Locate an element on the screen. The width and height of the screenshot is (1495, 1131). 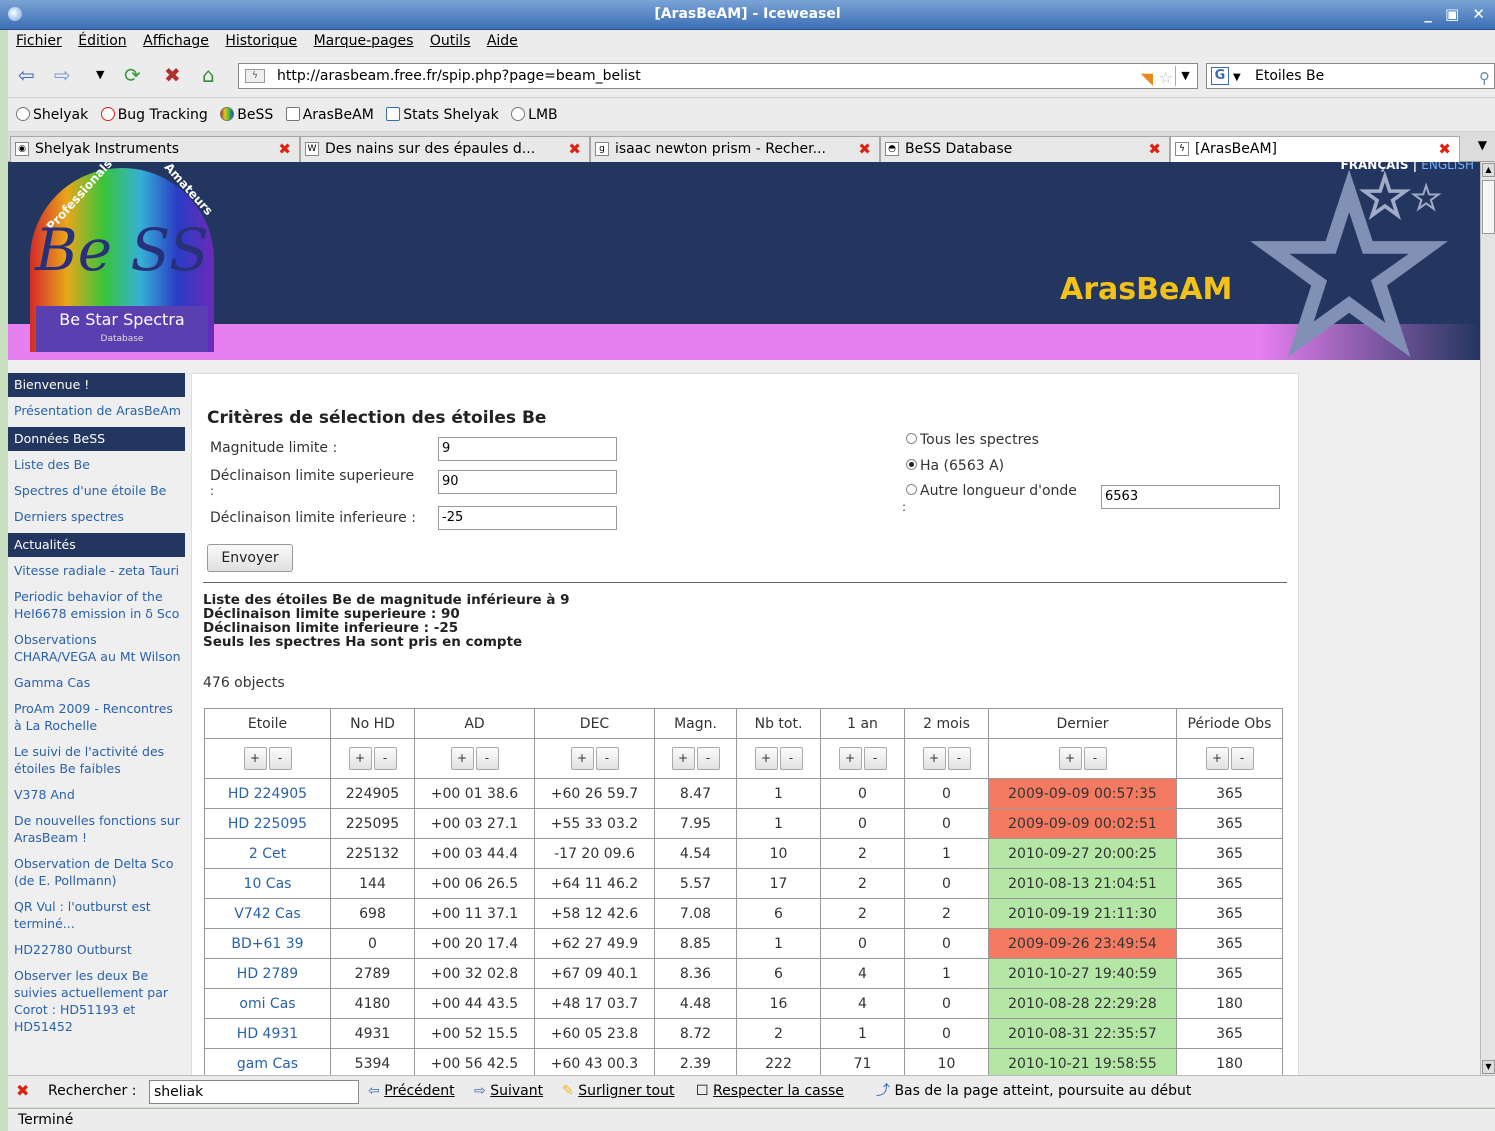
sidebar-link-liste-be: Liste des Be is located at coordinates (96, 465).